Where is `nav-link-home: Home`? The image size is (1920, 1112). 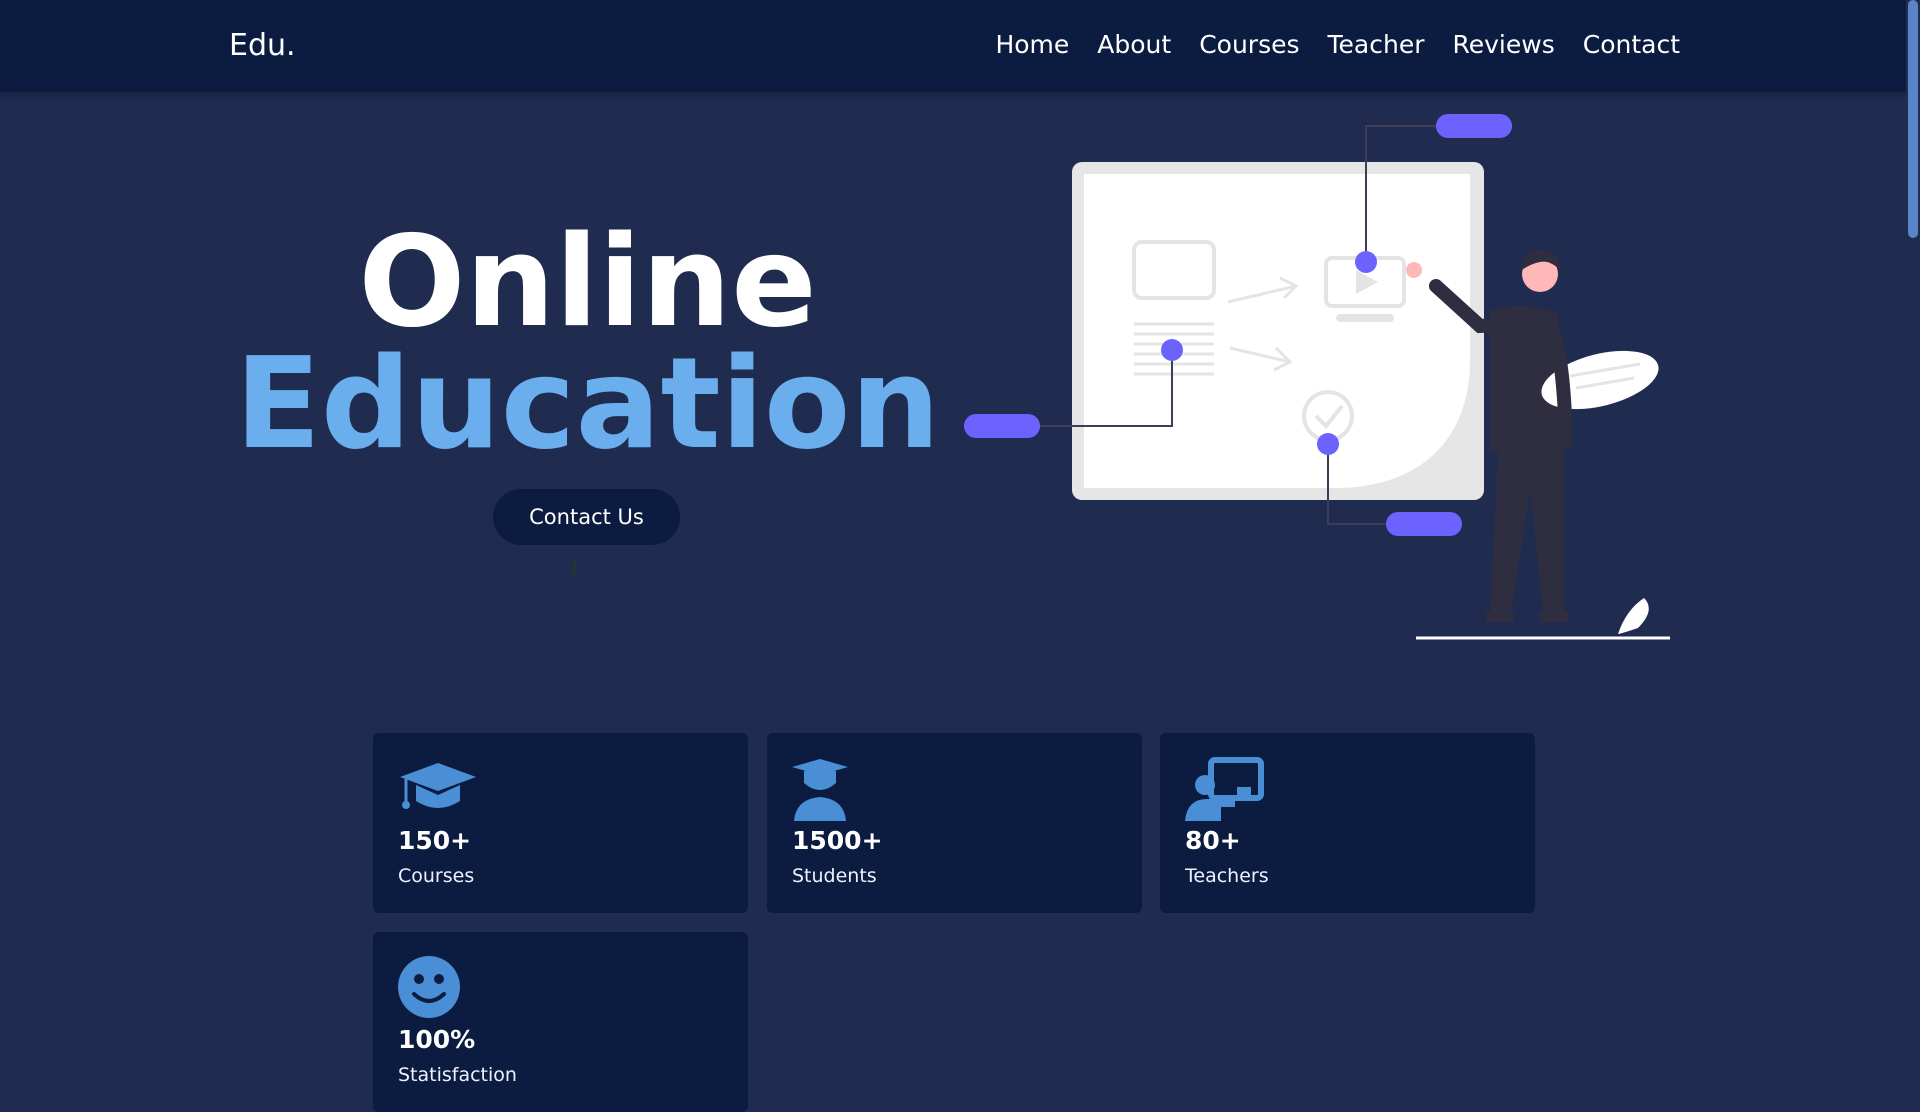 nav-link-home: Home is located at coordinates (1032, 44).